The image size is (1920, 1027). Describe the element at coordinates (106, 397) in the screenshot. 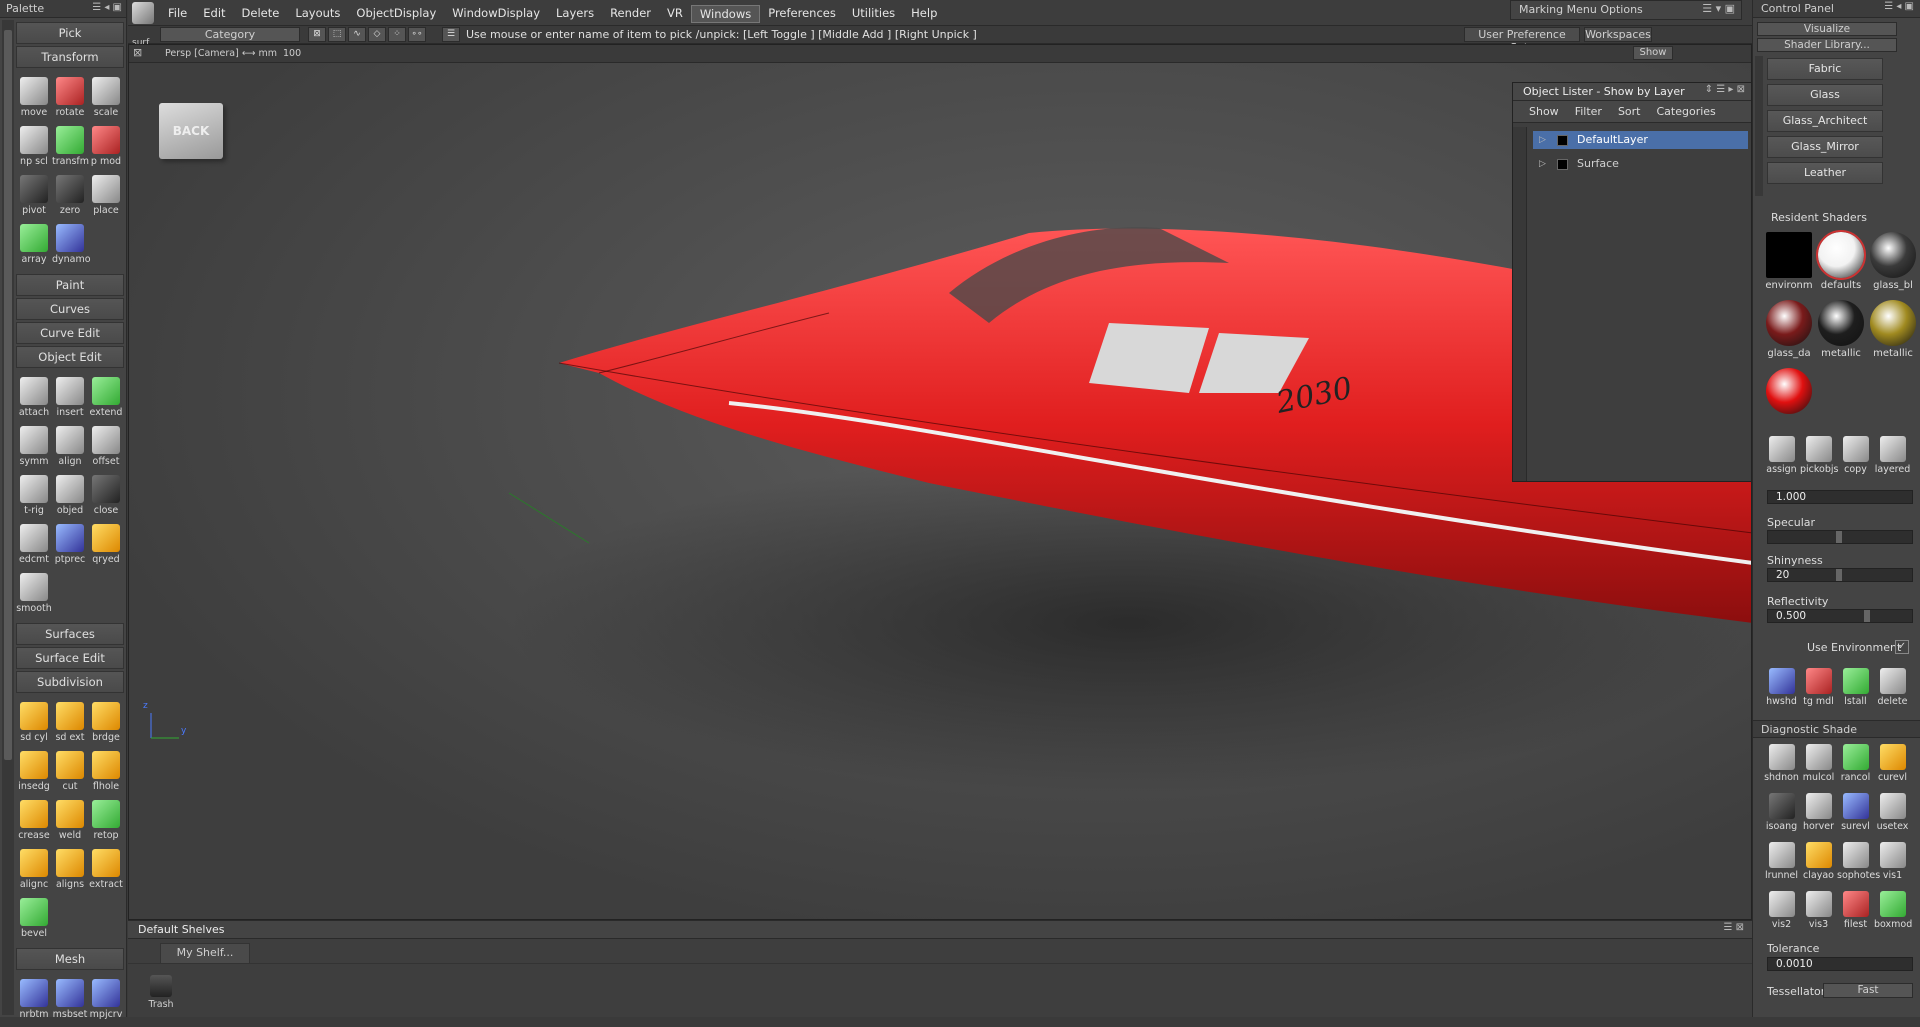

I see `tool-extend: extend` at that location.